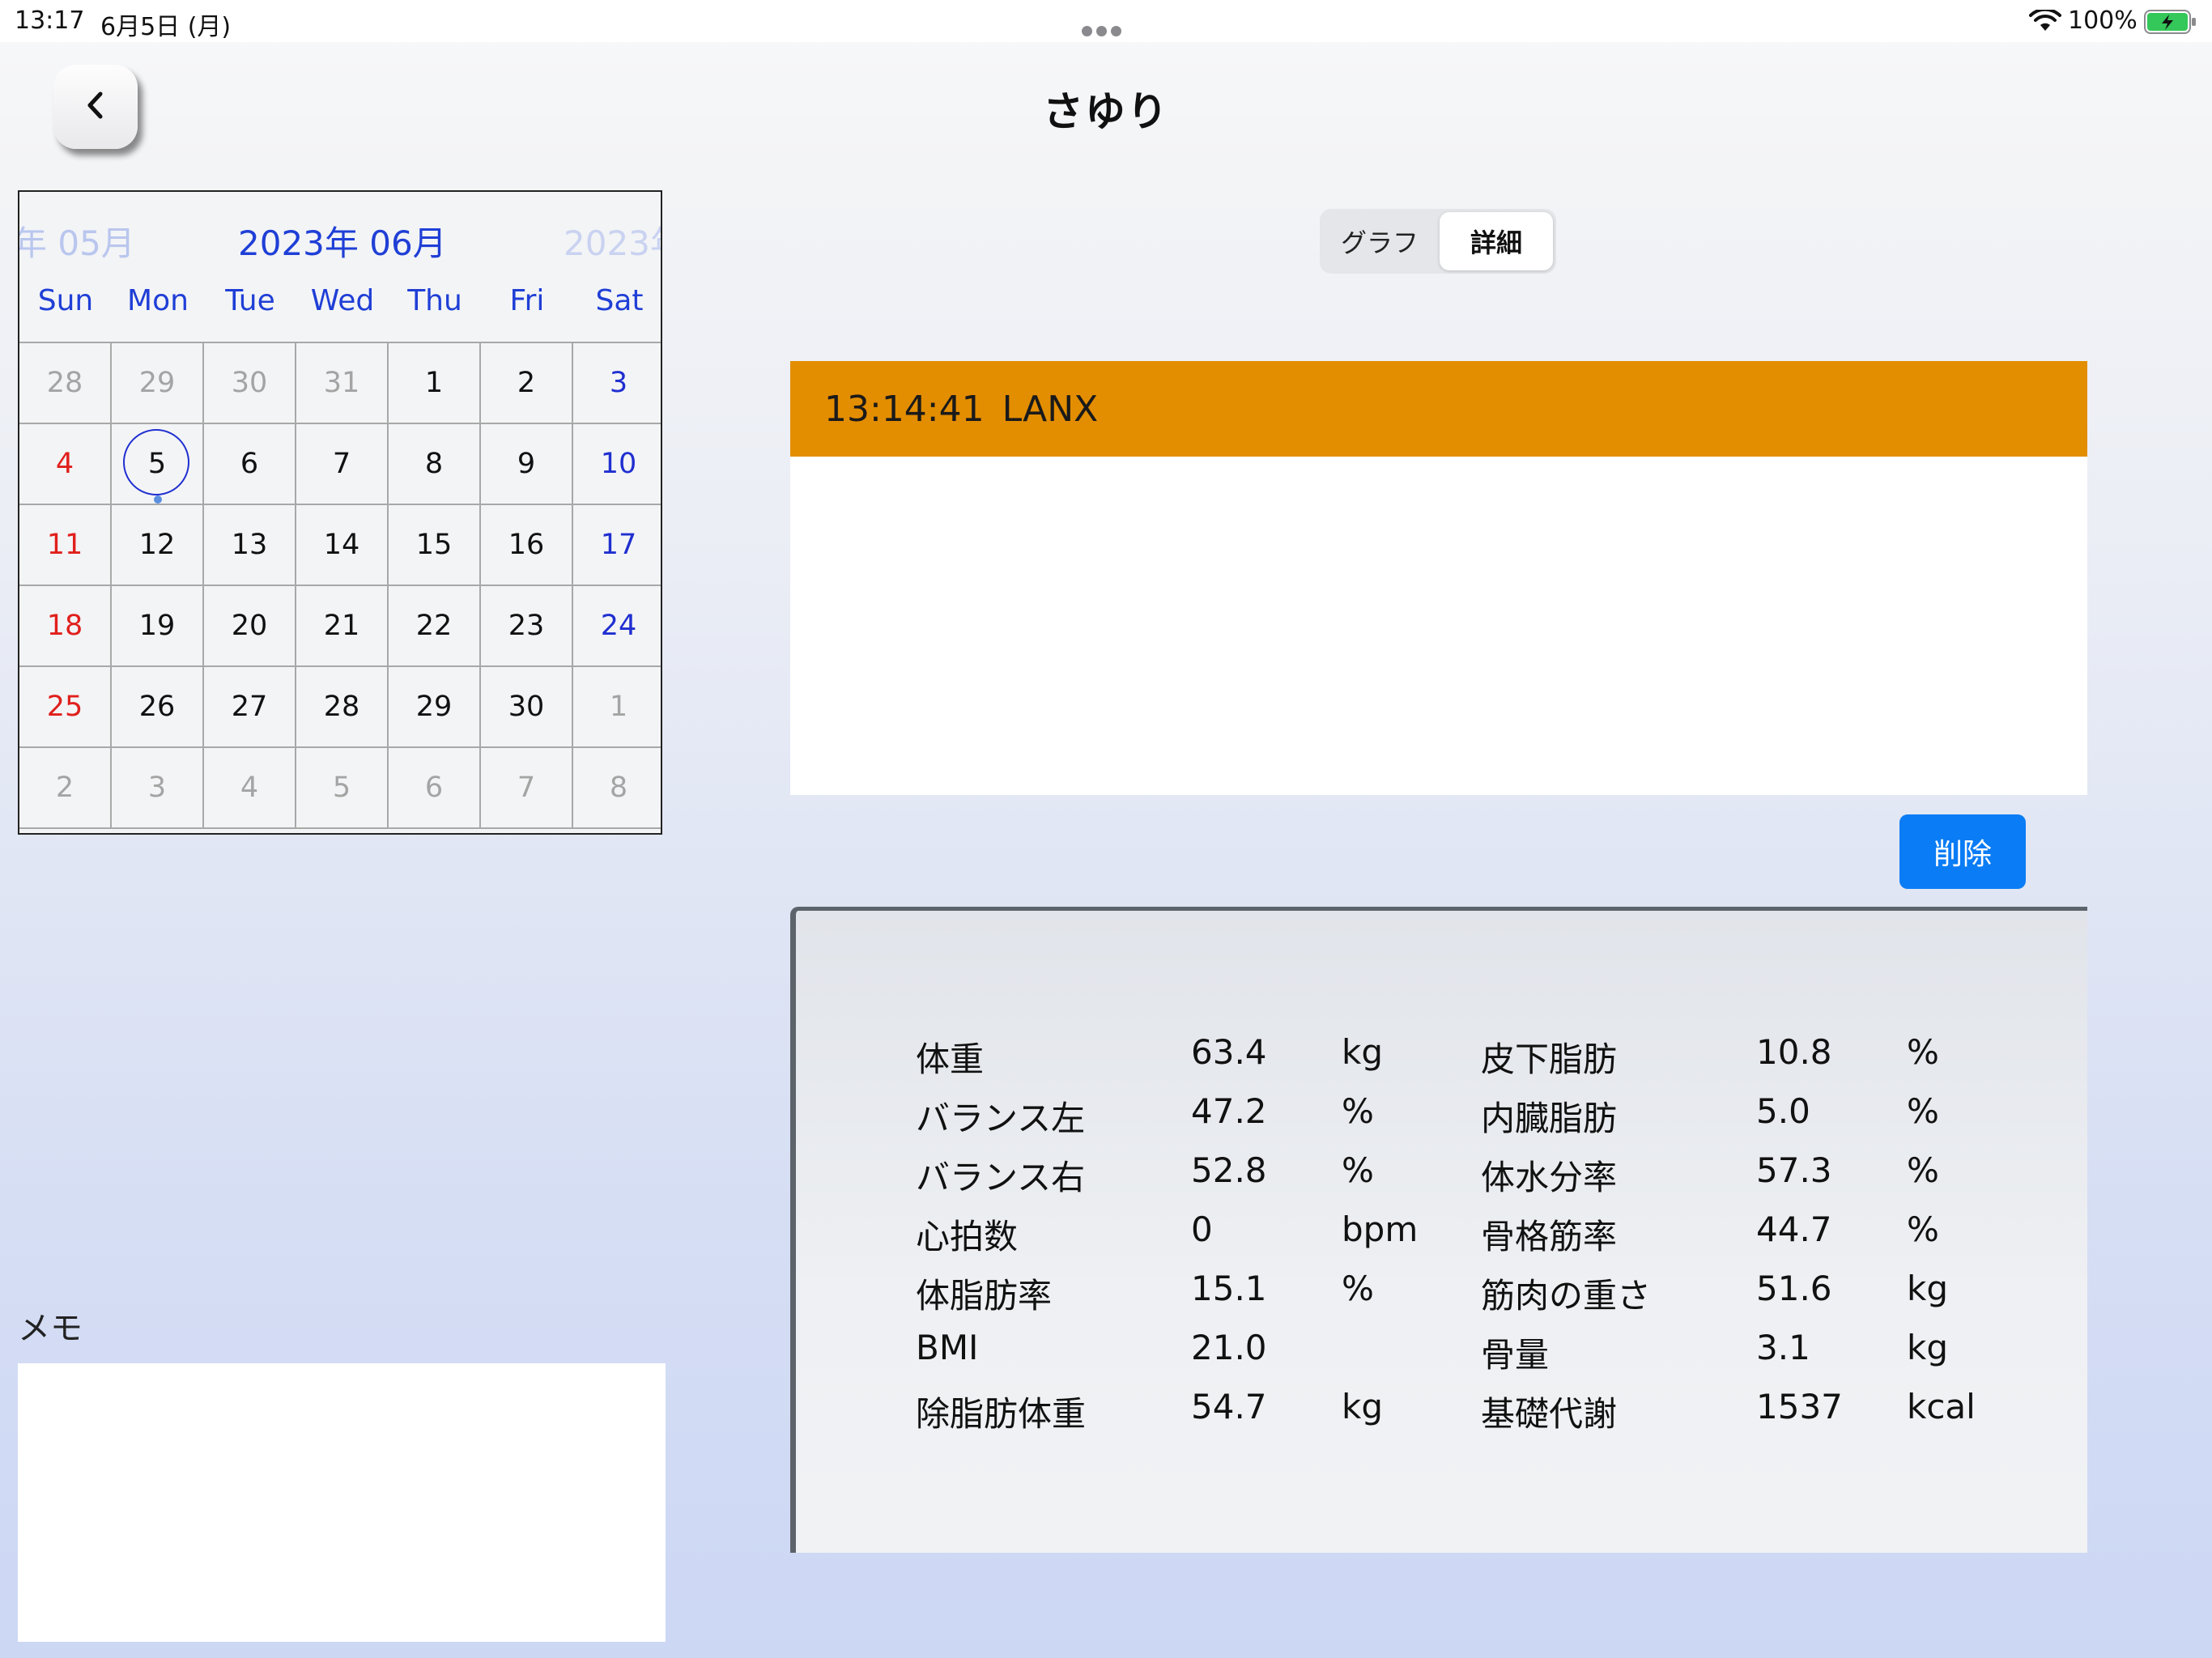  Describe the element at coordinates (250, 544) in the screenshot. I see `calendar-day: 13` at that location.